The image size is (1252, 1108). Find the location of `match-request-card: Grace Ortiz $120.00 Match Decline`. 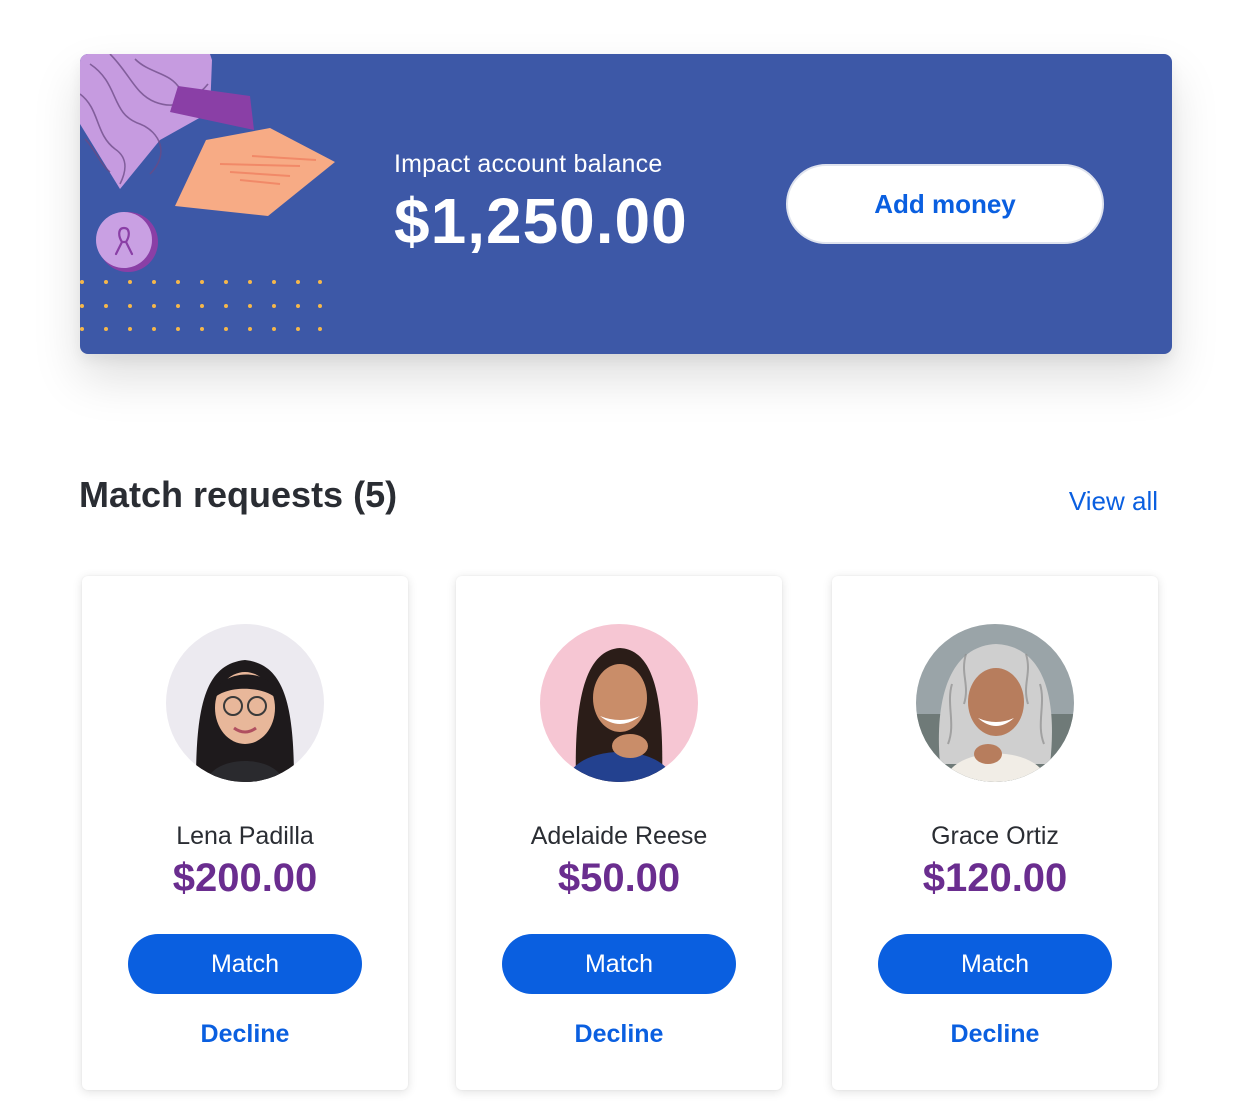

match-request-card: Grace Ortiz $120.00 Match Decline is located at coordinates (995, 833).